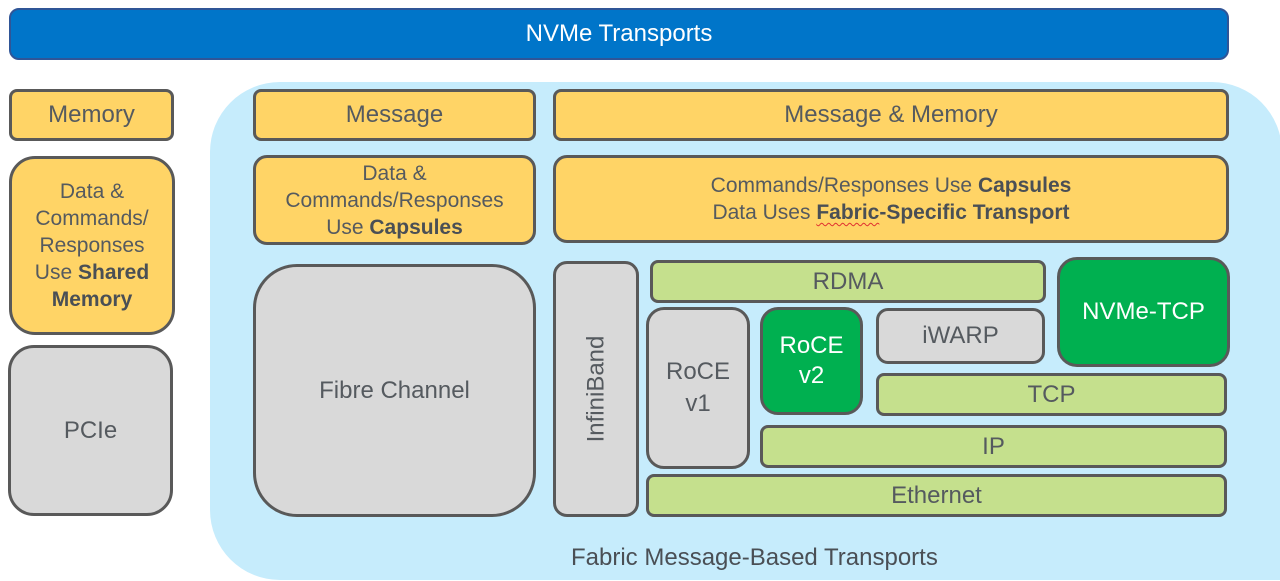 This screenshot has width=1280, height=581. I want to click on ethernet-box: Ethernet, so click(936, 495).